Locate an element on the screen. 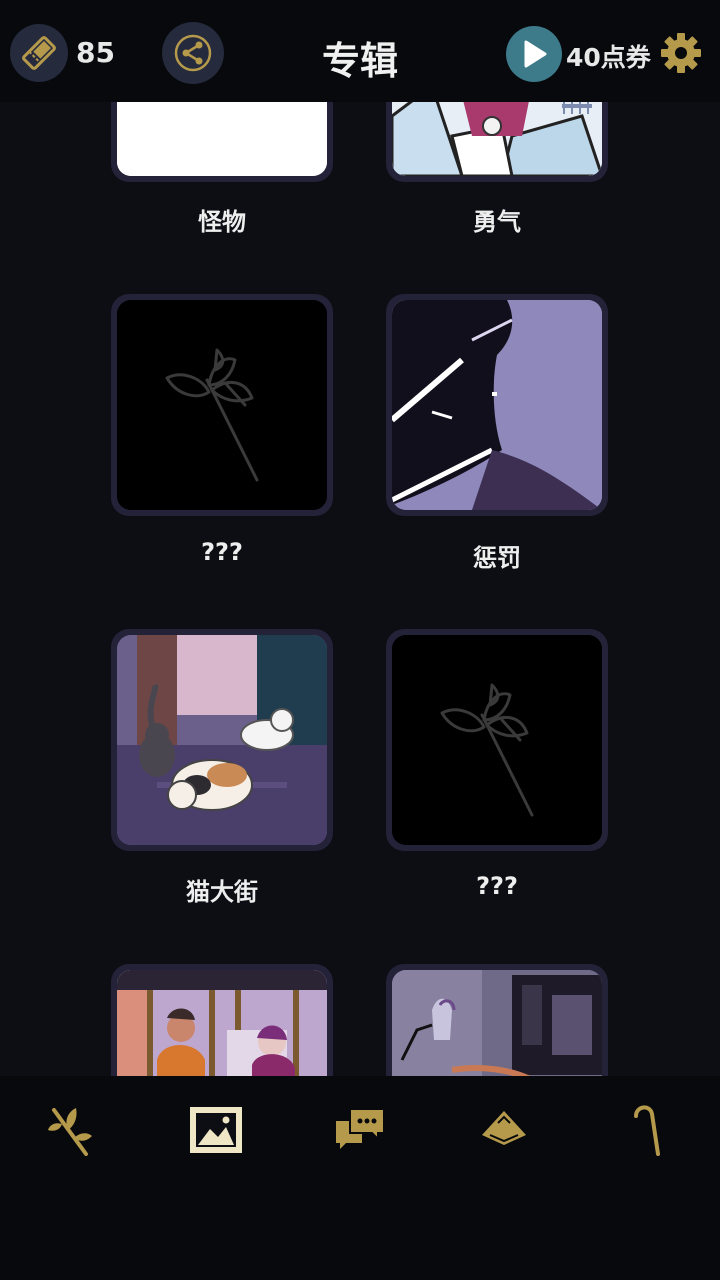 This screenshot has width=720, height=1280. chat-icon is located at coordinates (360, 1128).